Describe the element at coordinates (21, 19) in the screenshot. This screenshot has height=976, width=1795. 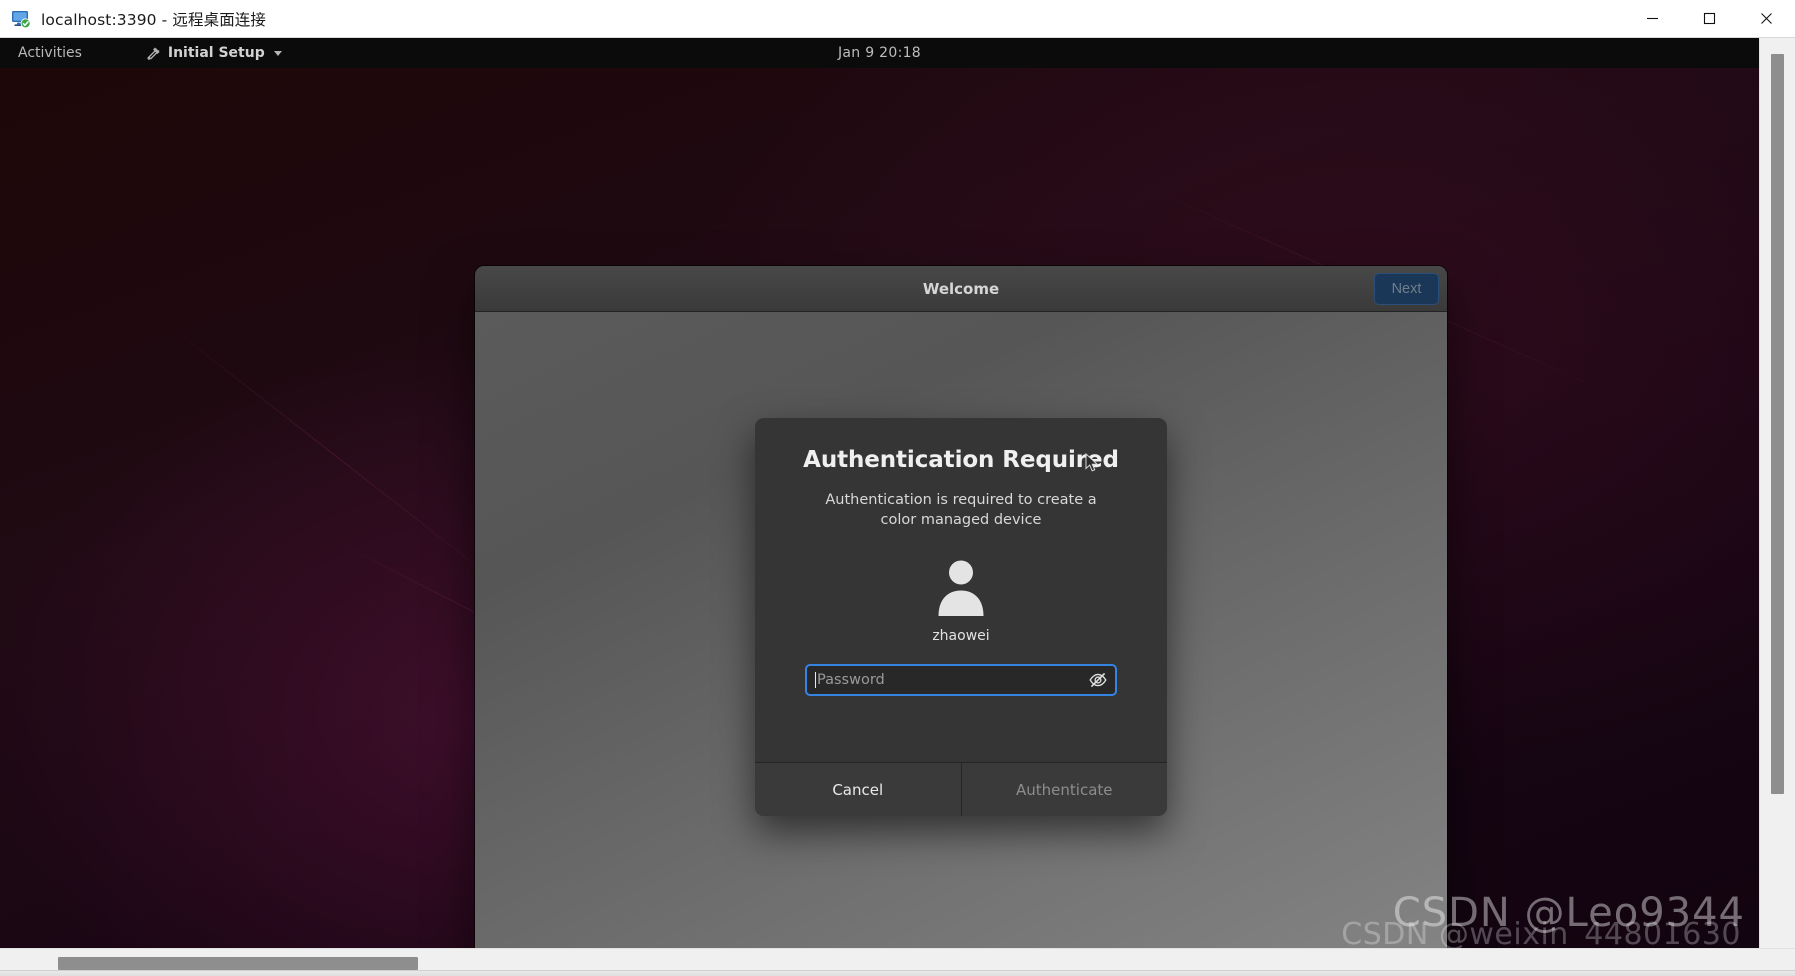
I see `remote-desktop-icon` at that location.